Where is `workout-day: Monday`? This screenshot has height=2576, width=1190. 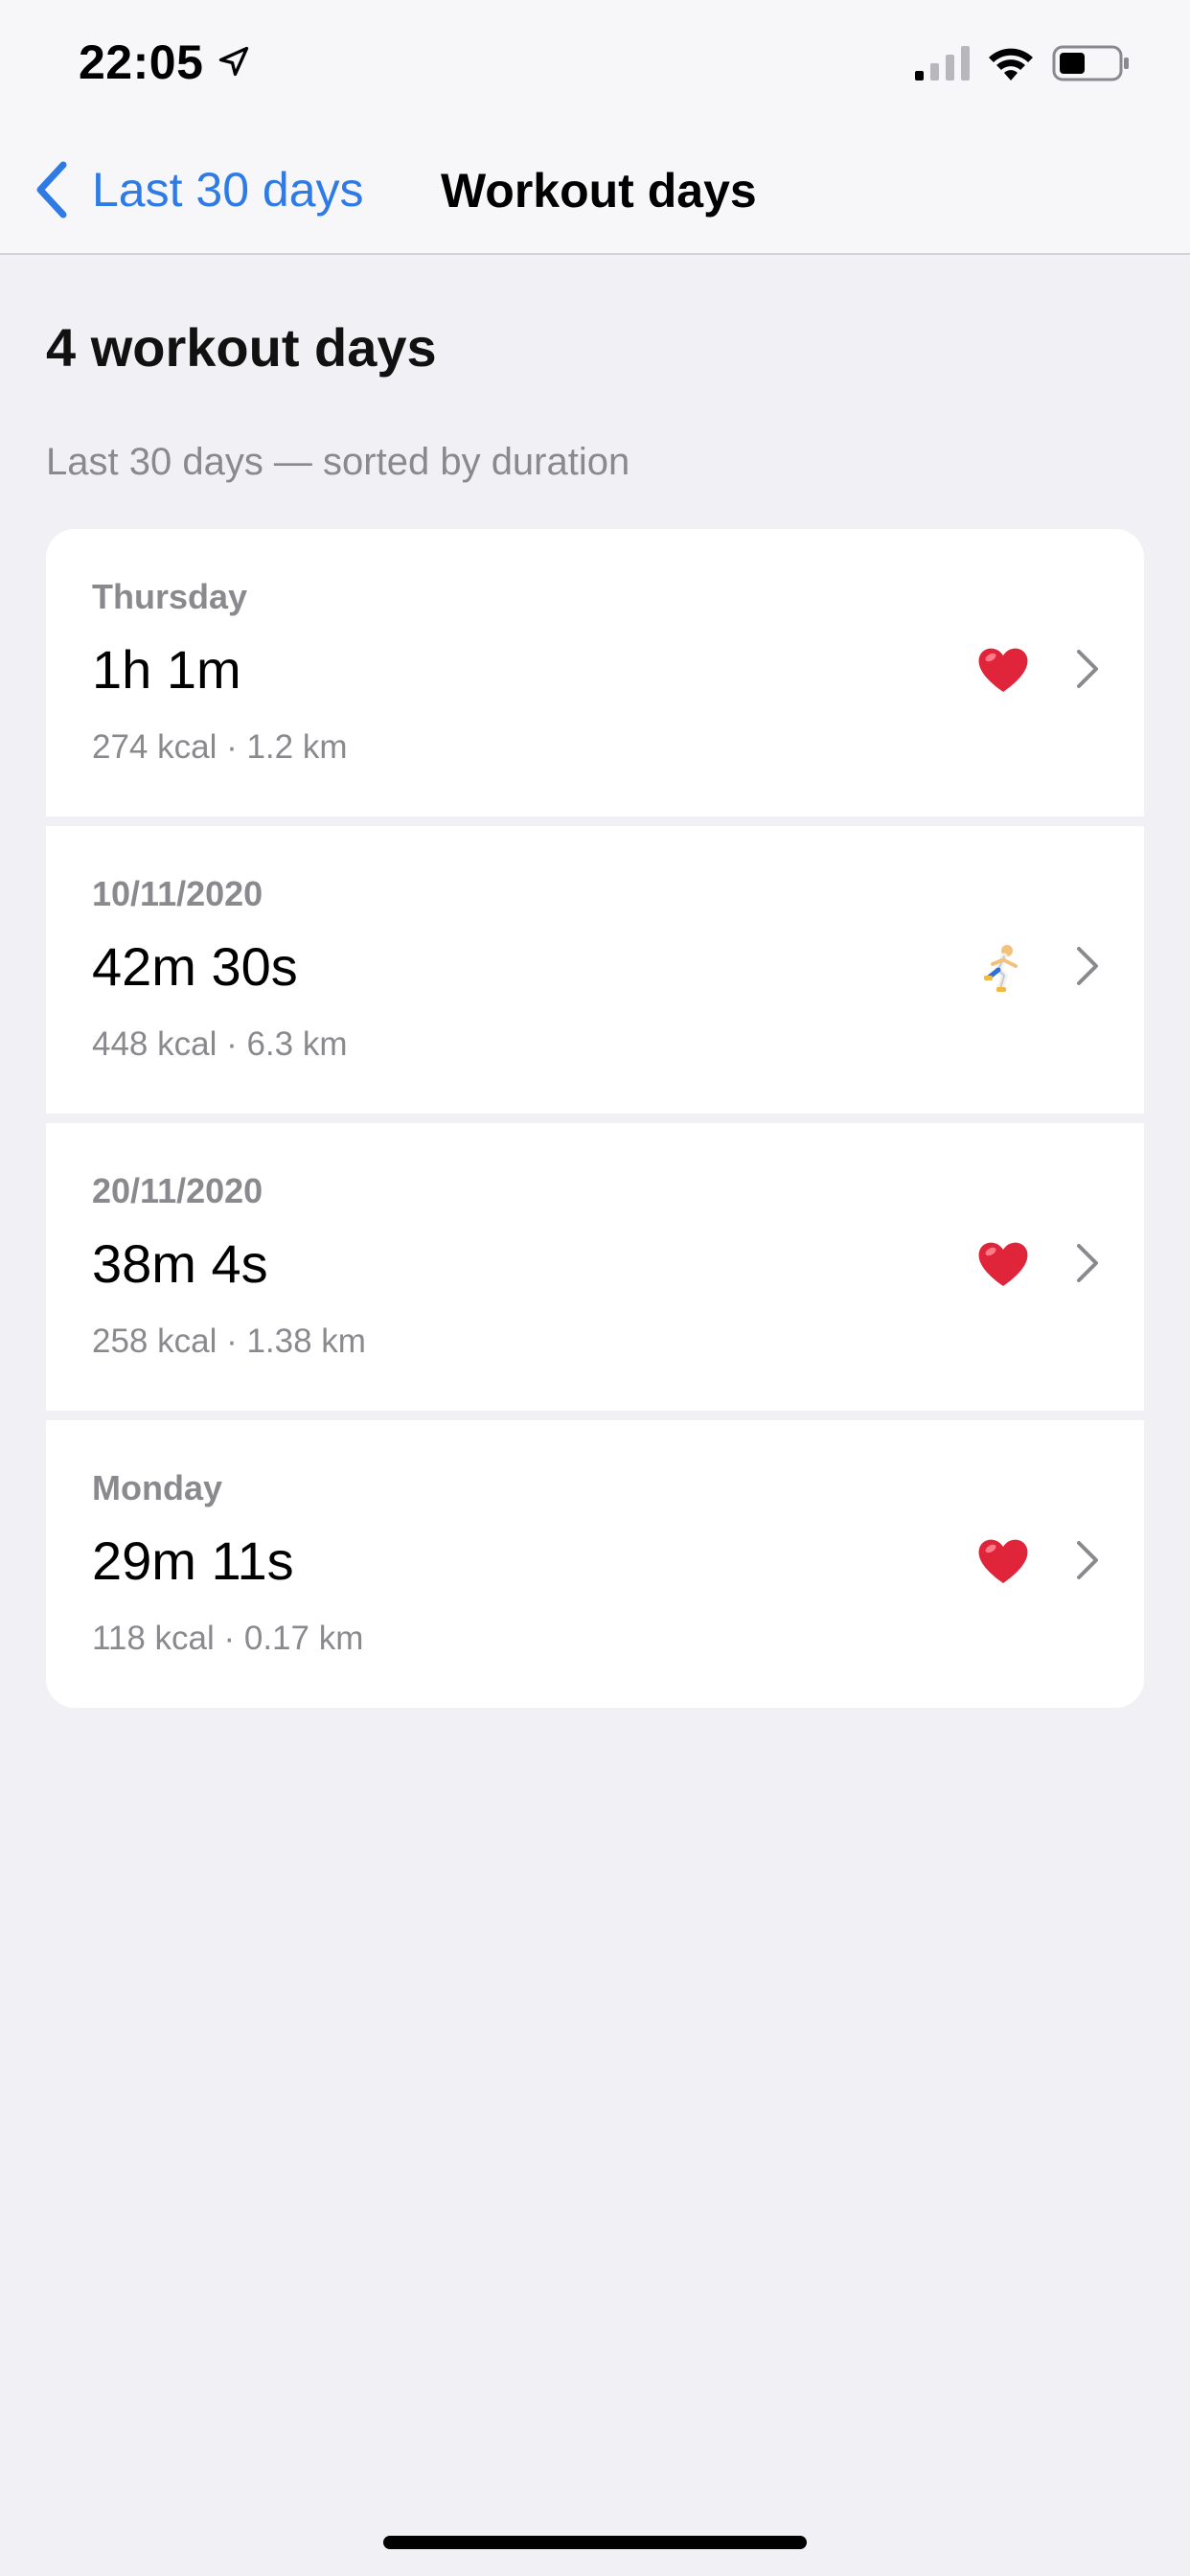
workout-day: Monday is located at coordinates (158, 1487).